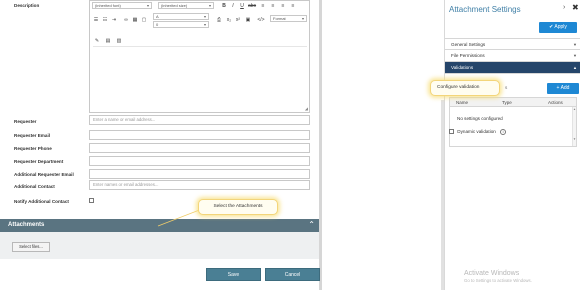  What do you see at coordinates (492, 273) in the screenshot?
I see `watermark-line-1: Activate Windows` at bounding box center [492, 273].